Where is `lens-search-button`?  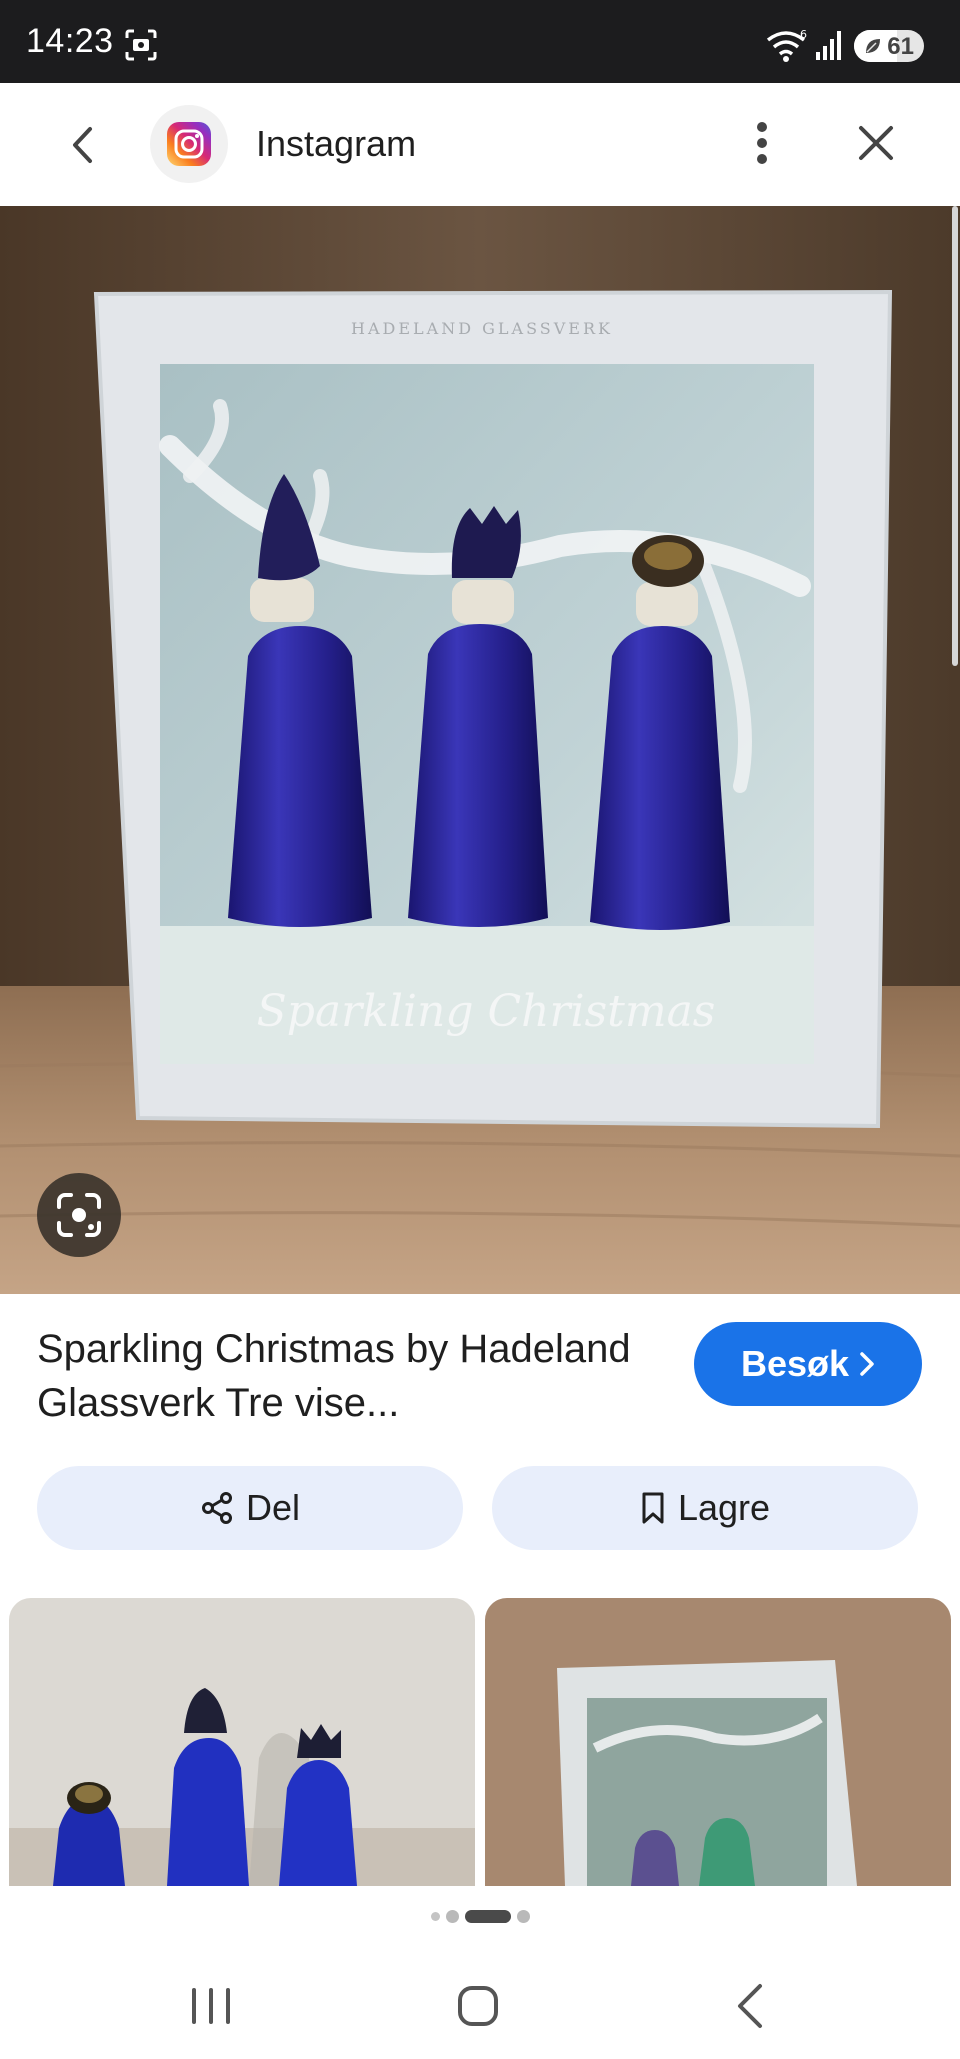
lens-search-button is located at coordinates (79, 1215).